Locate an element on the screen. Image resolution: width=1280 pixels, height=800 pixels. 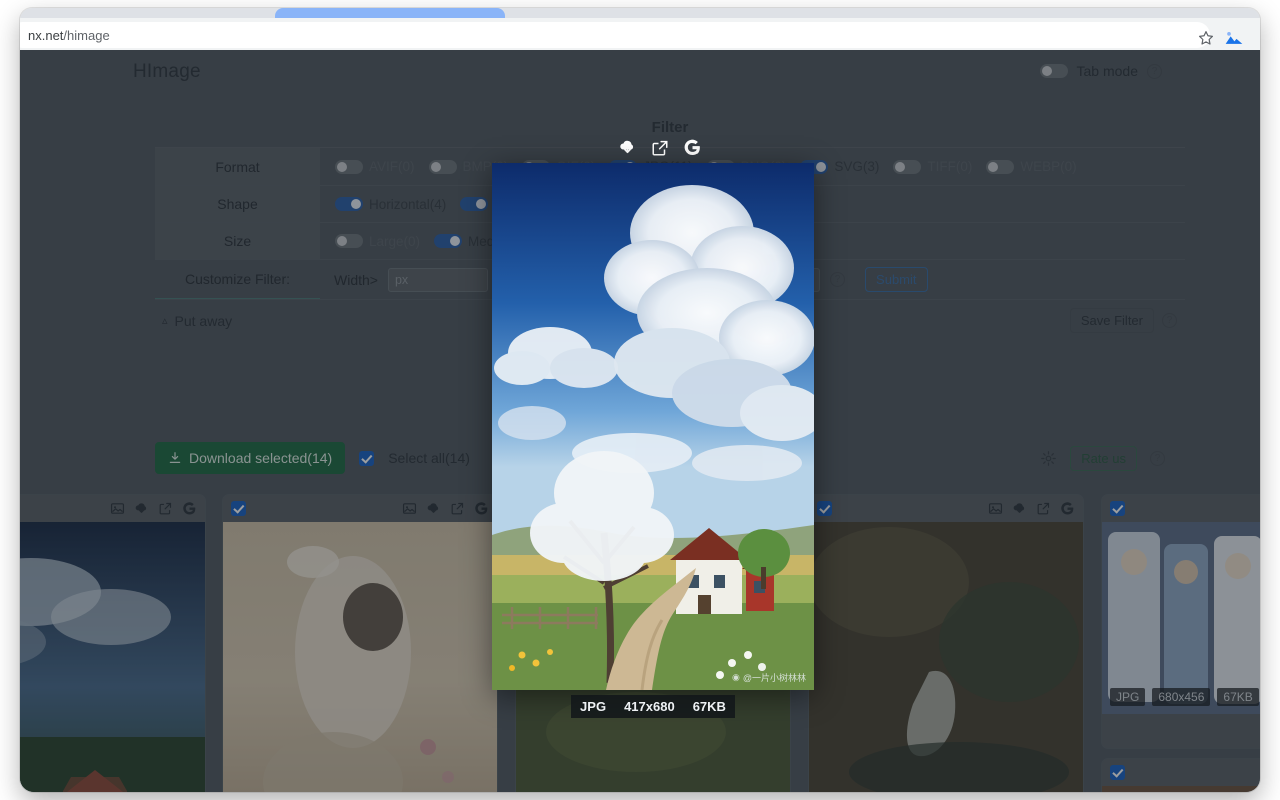
url-text: nx.net/himage is located at coordinates (69, 35).